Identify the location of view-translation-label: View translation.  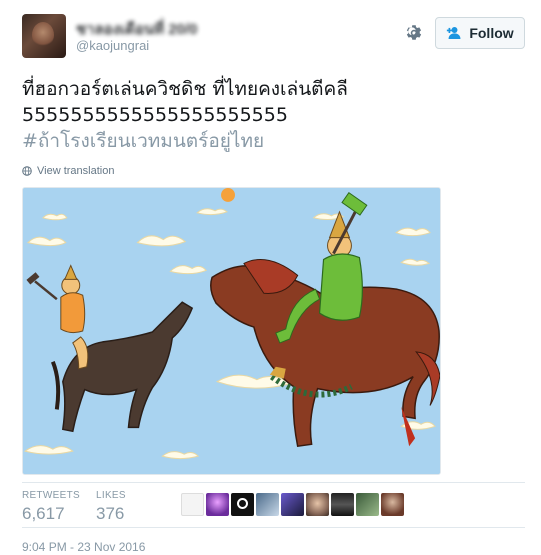
(76, 171).